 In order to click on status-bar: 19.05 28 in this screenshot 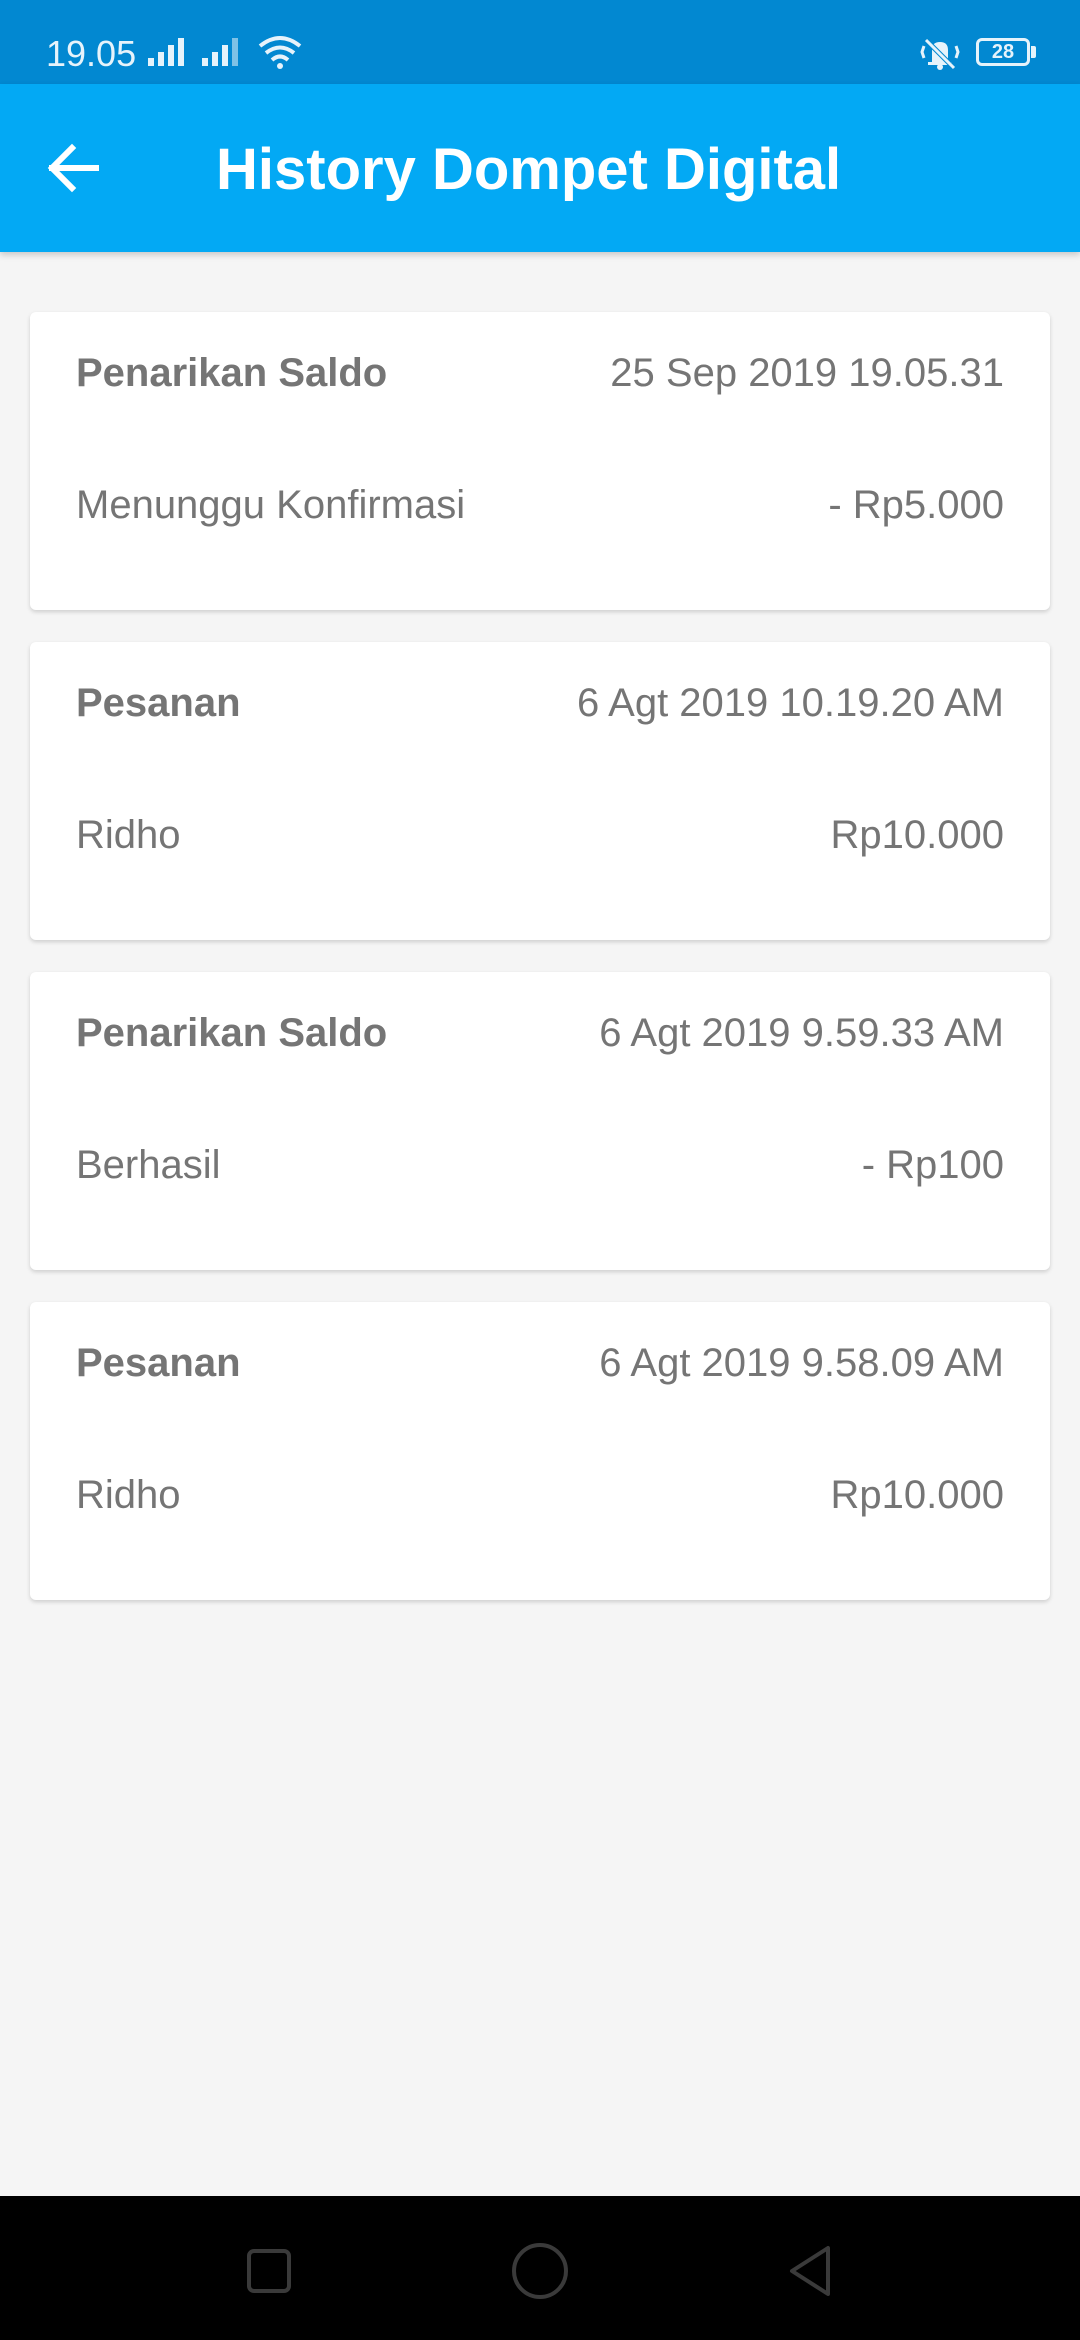, I will do `click(540, 42)`.